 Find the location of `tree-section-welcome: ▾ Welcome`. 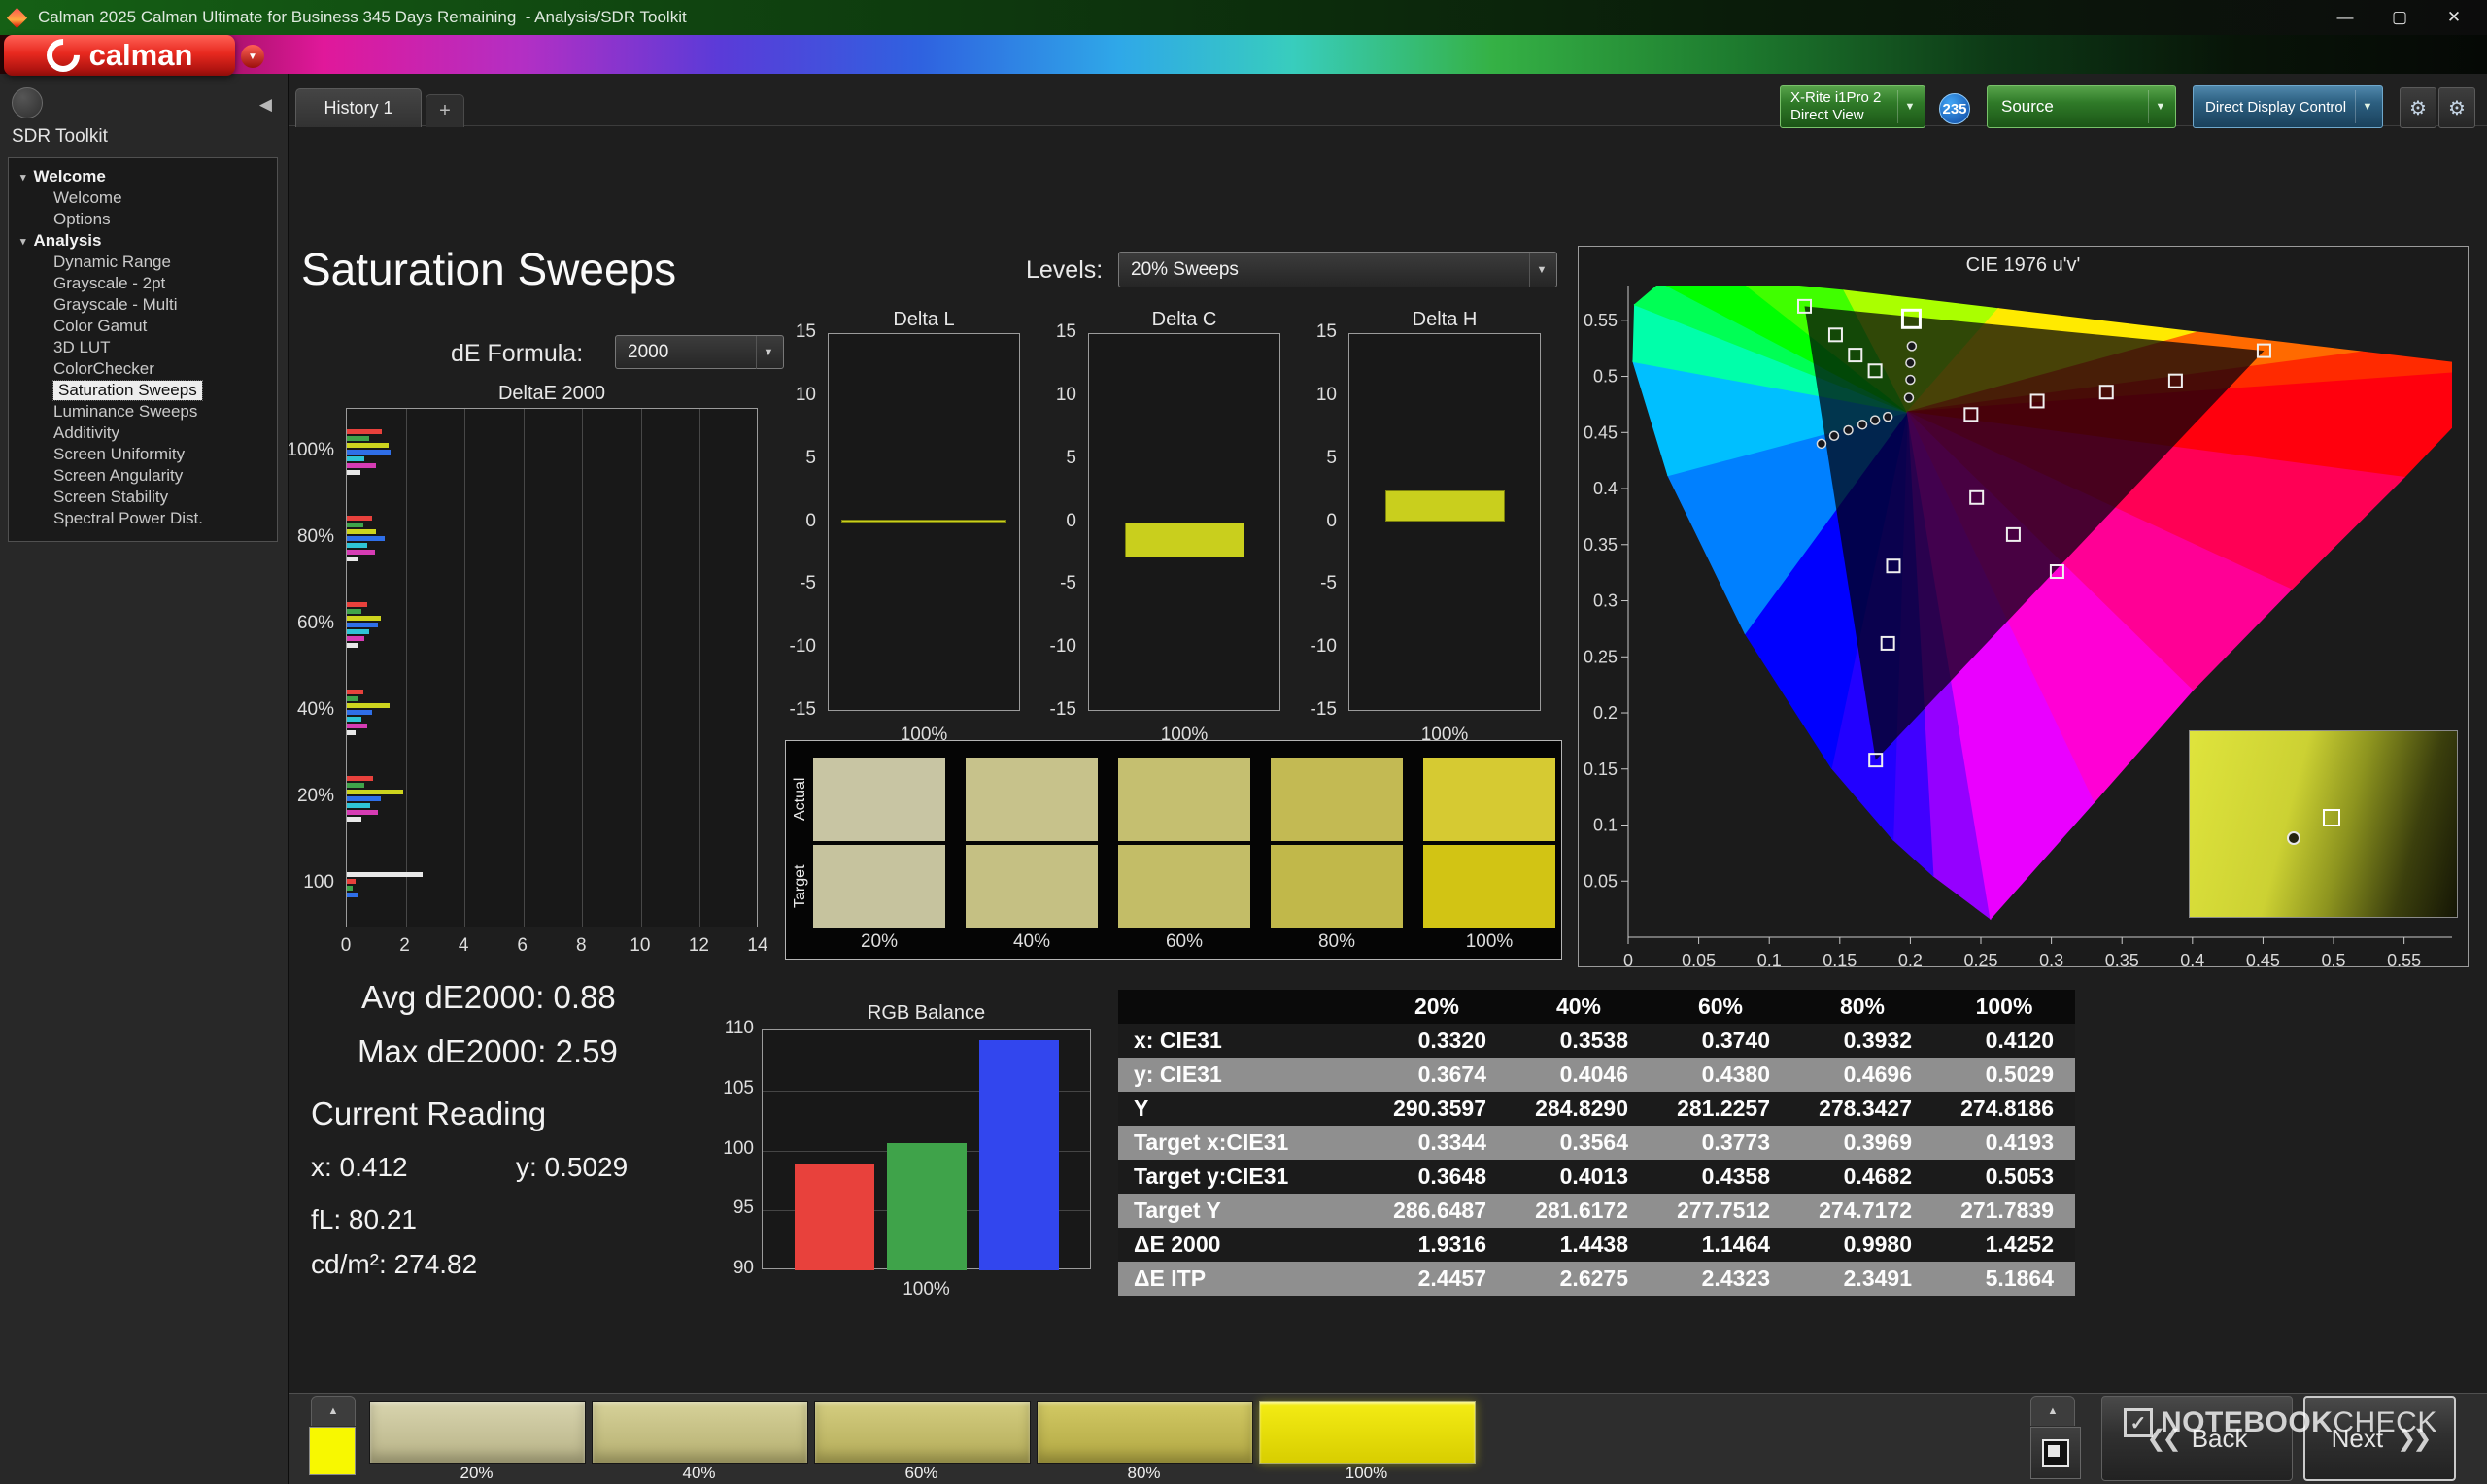

tree-section-welcome: ▾ Welcome is located at coordinates (143, 176).